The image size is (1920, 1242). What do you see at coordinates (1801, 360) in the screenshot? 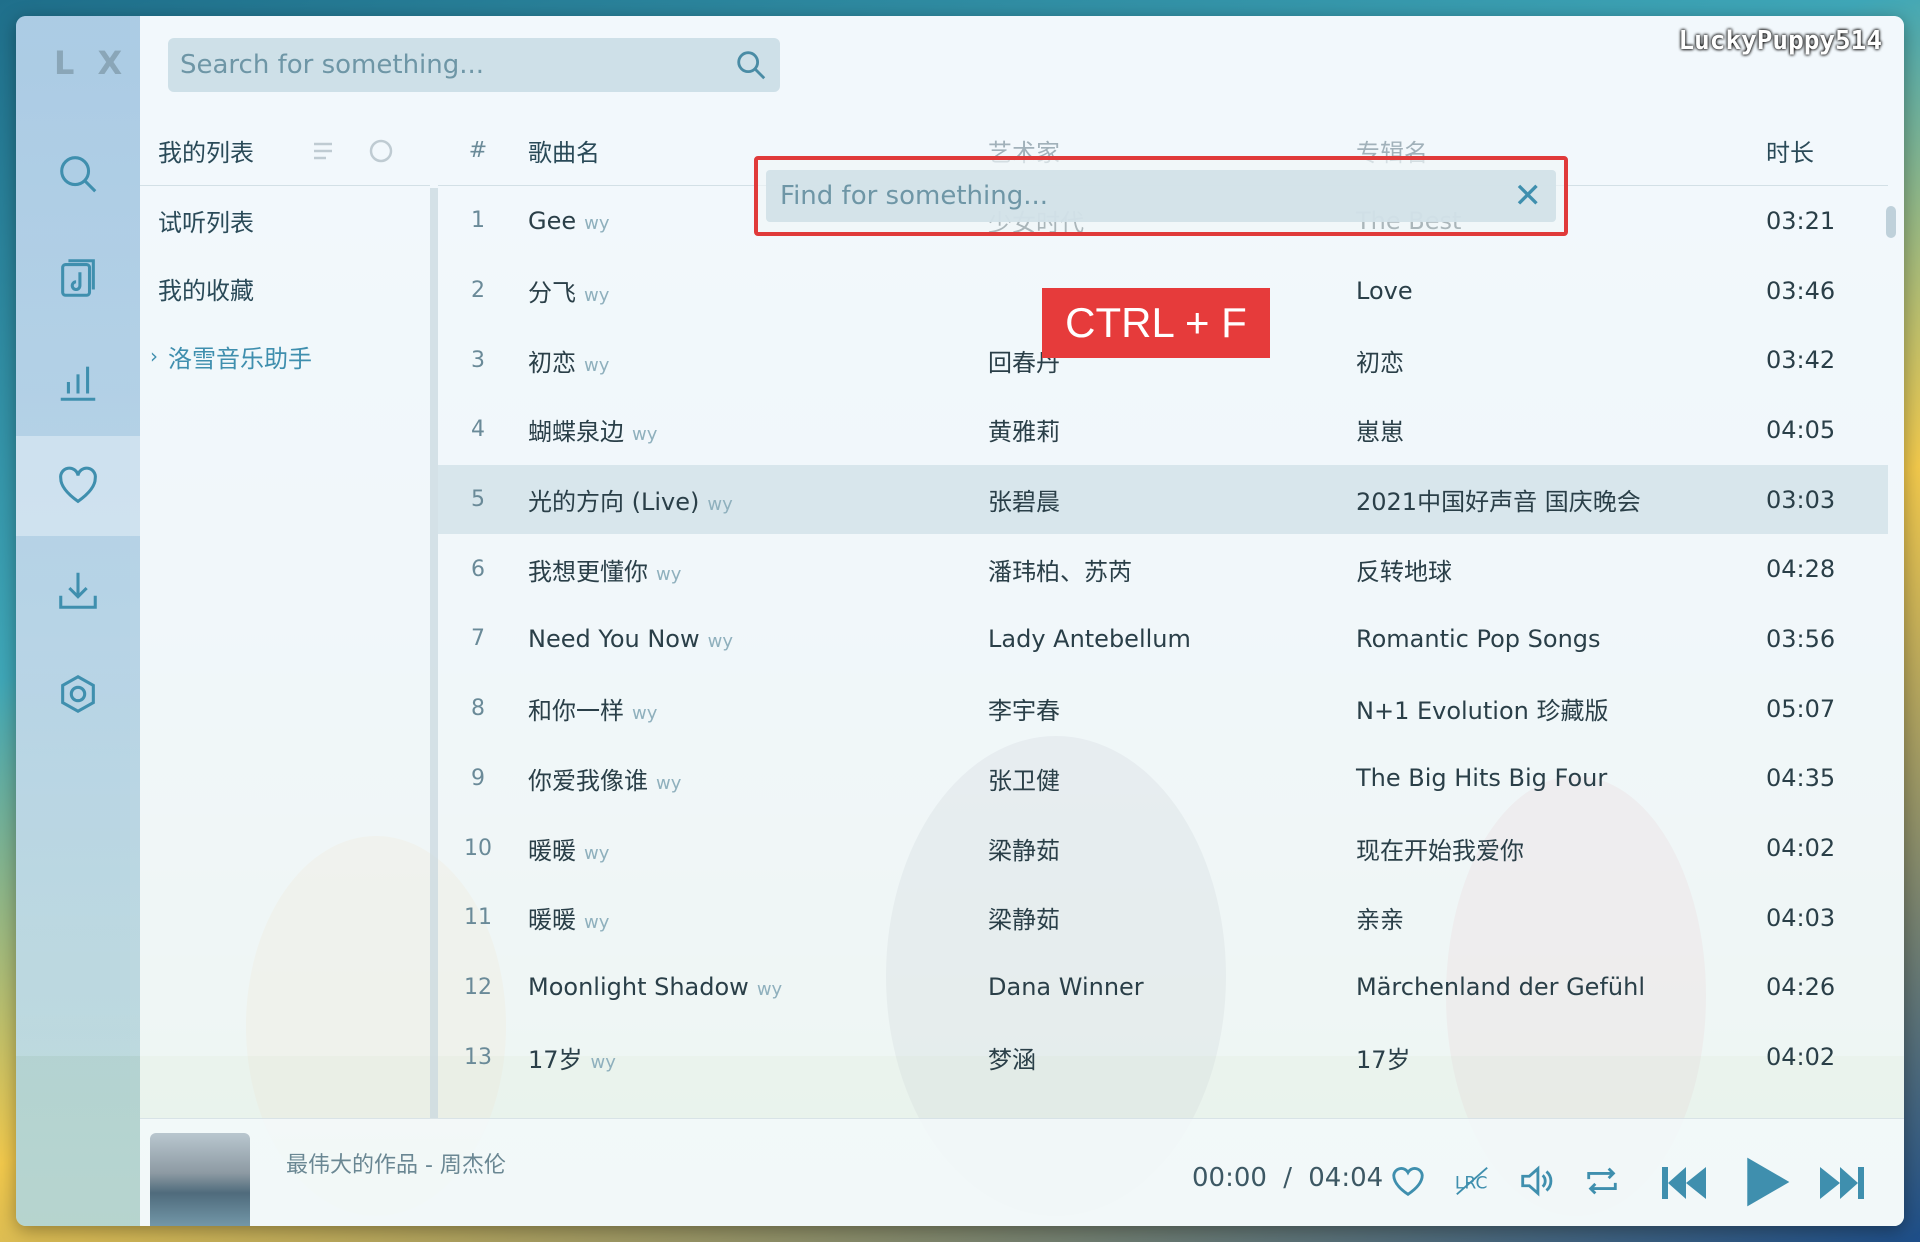
I see `duration-cell: 03:42` at bounding box center [1801, 360].